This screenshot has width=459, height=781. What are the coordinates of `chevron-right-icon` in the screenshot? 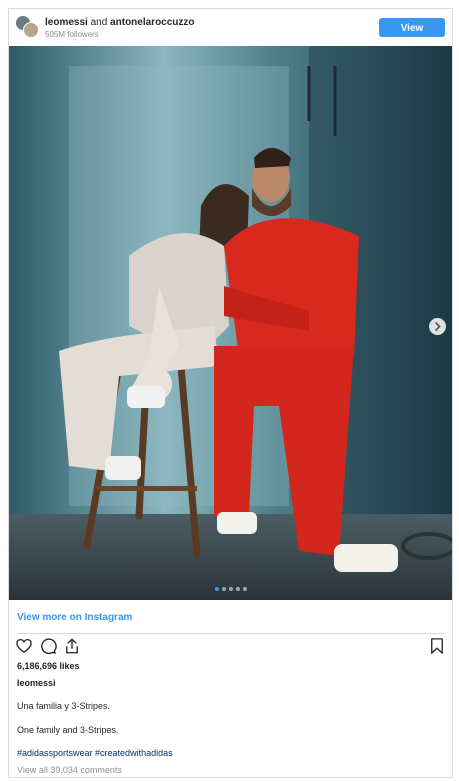 It's located at (438, 326).